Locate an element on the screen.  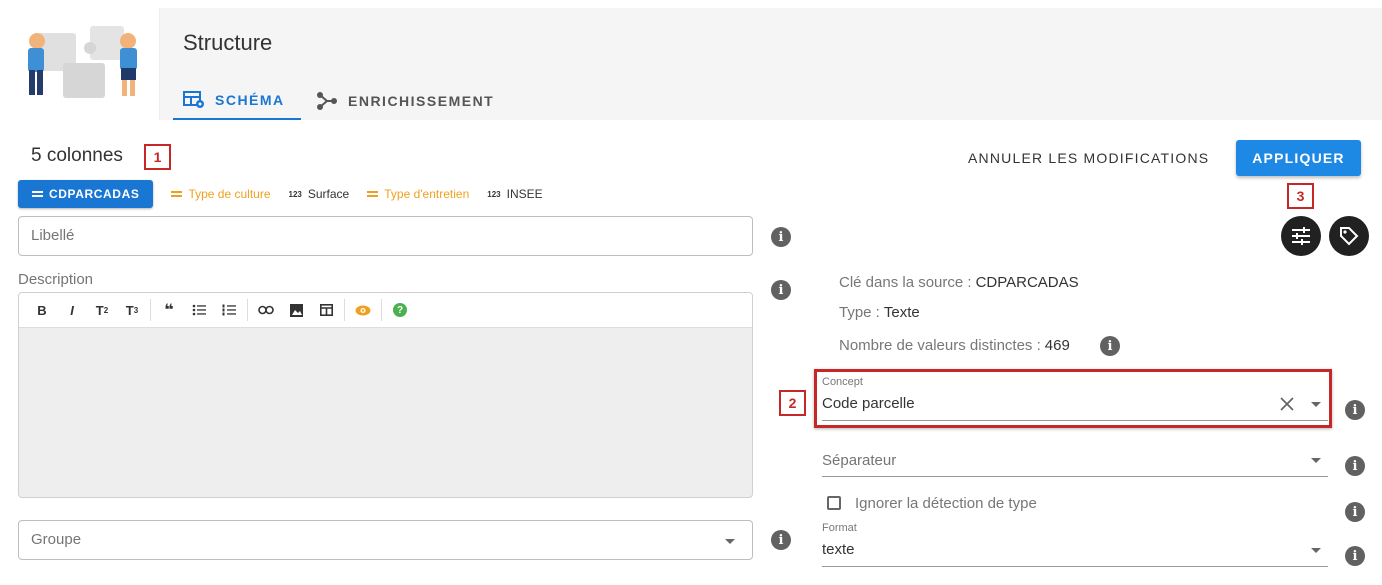
column-chip-insee: 123 INSEE is located at coordinates (514, 194).